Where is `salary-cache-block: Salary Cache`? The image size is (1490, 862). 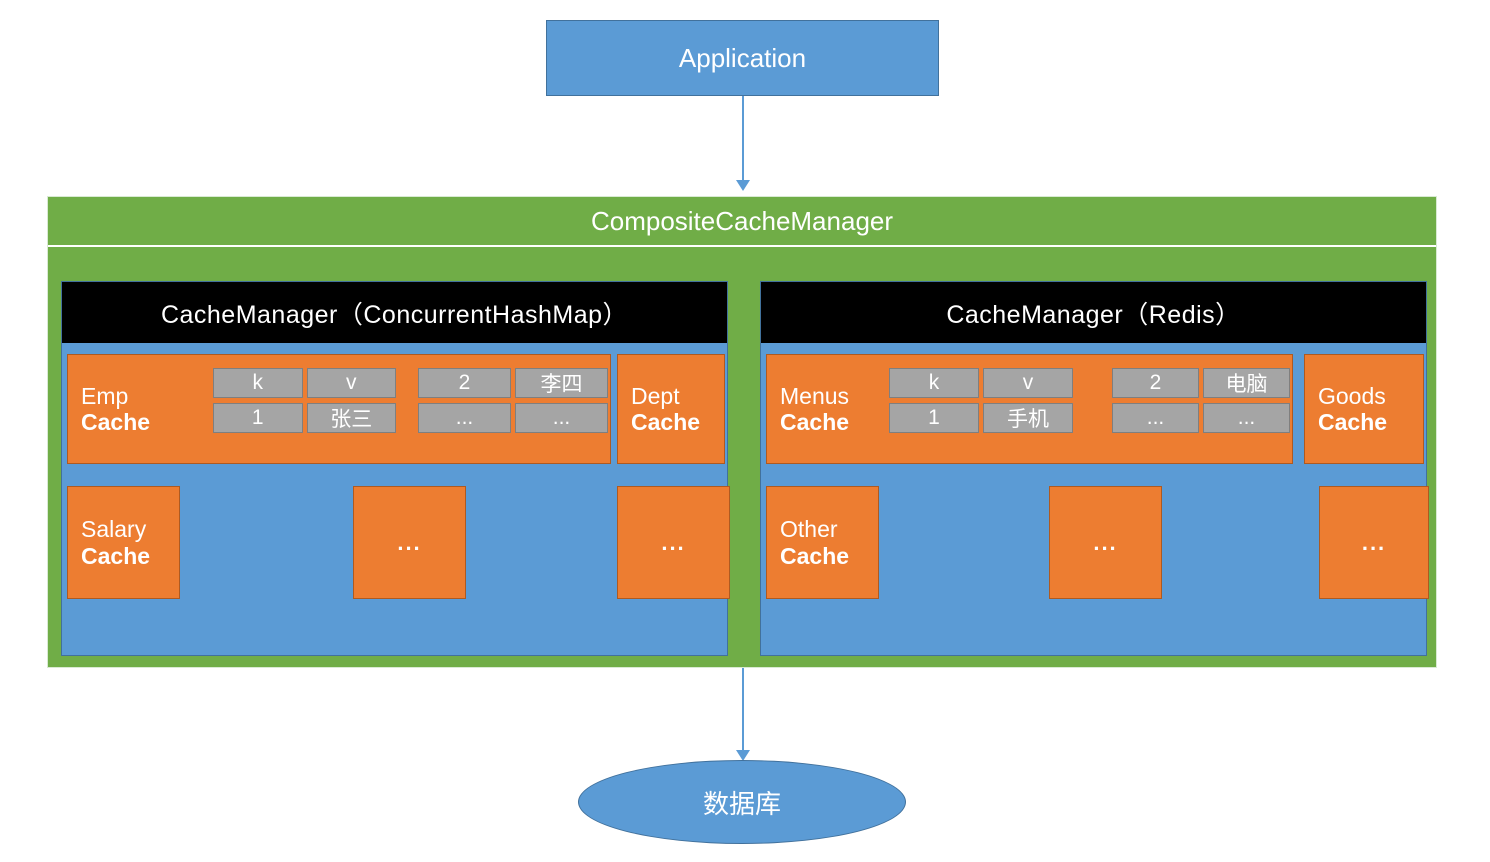
salary-cache-block: Salary Cache is located at coordinates (123, 542).